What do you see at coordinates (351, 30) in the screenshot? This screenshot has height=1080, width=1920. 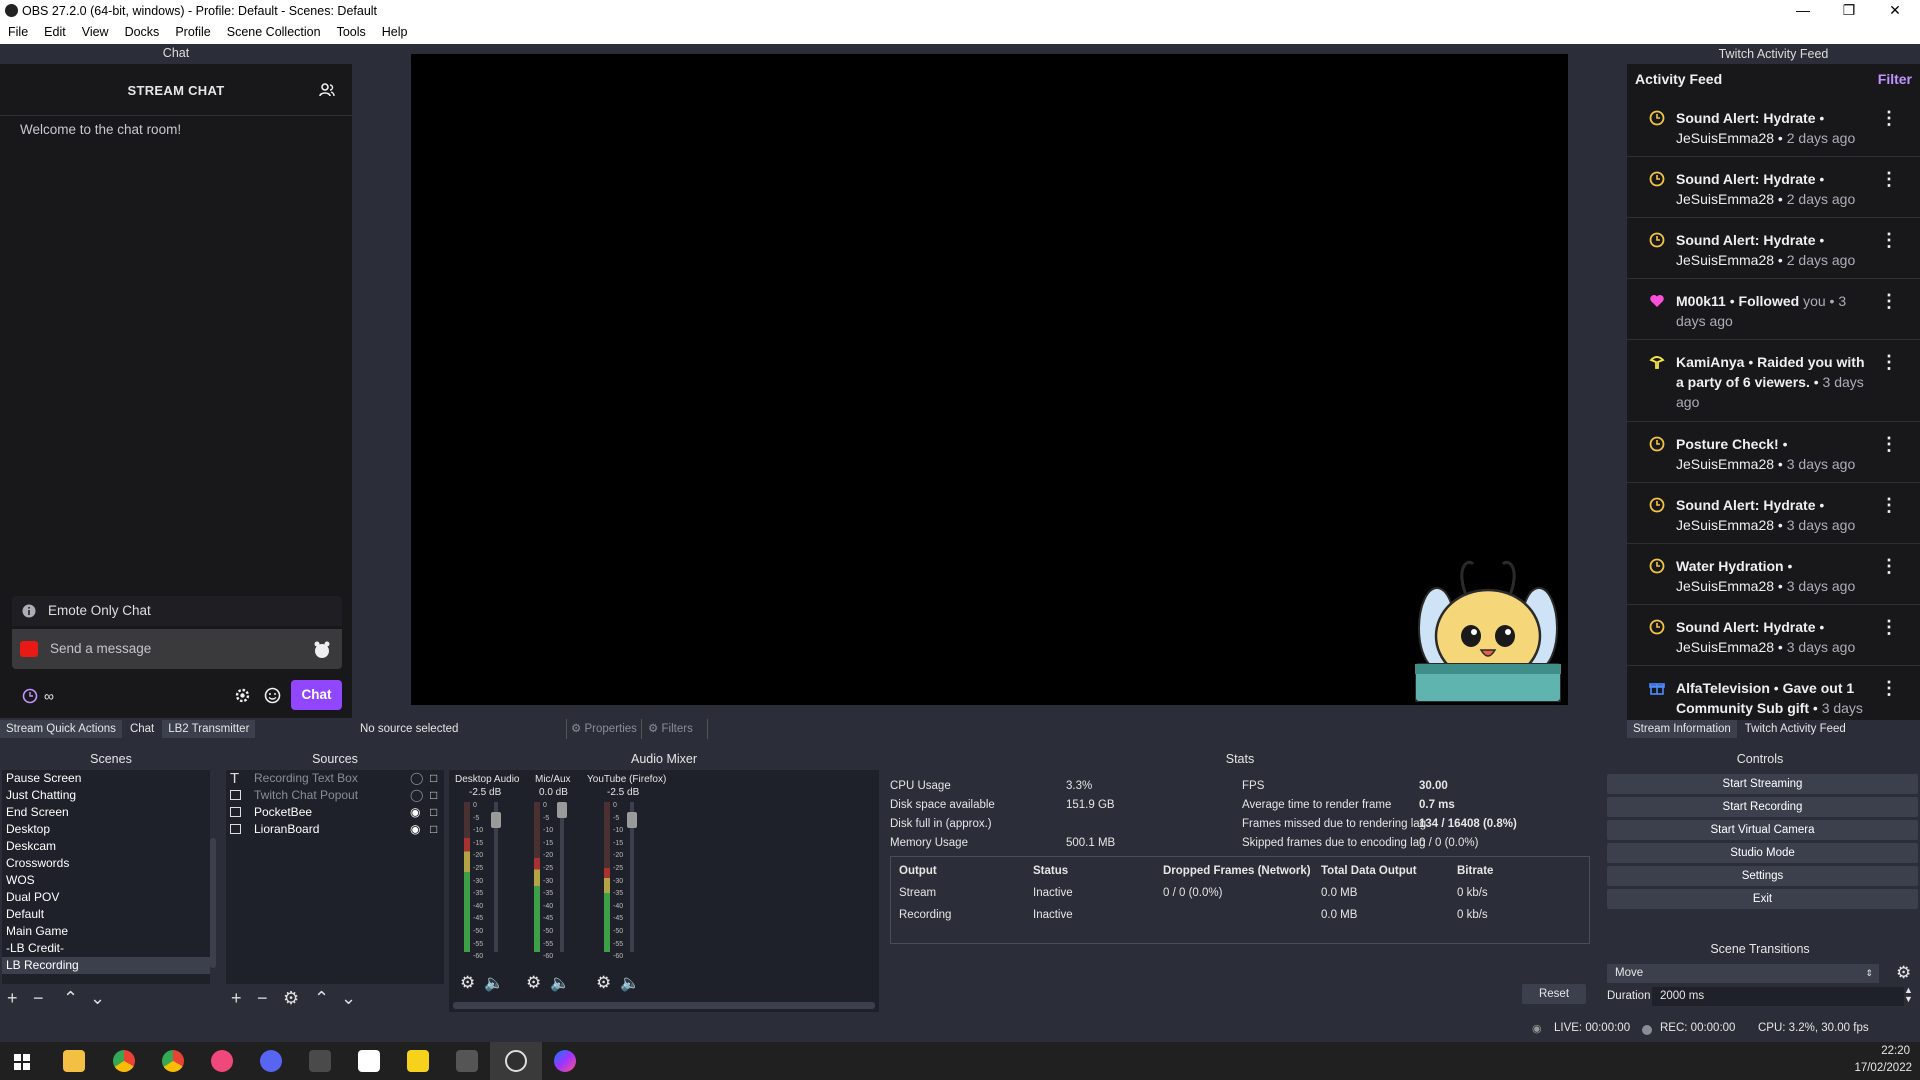 I see `menu-tools: Tools` at bounding box center [351, 30].